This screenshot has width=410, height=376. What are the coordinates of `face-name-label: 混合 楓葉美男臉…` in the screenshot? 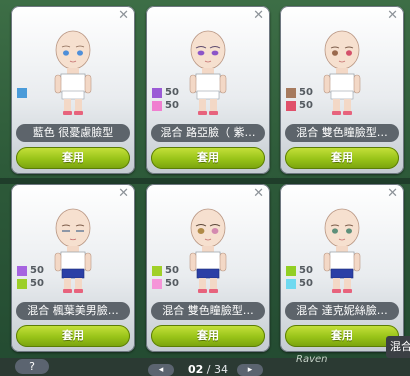 It's located at (73, 311).